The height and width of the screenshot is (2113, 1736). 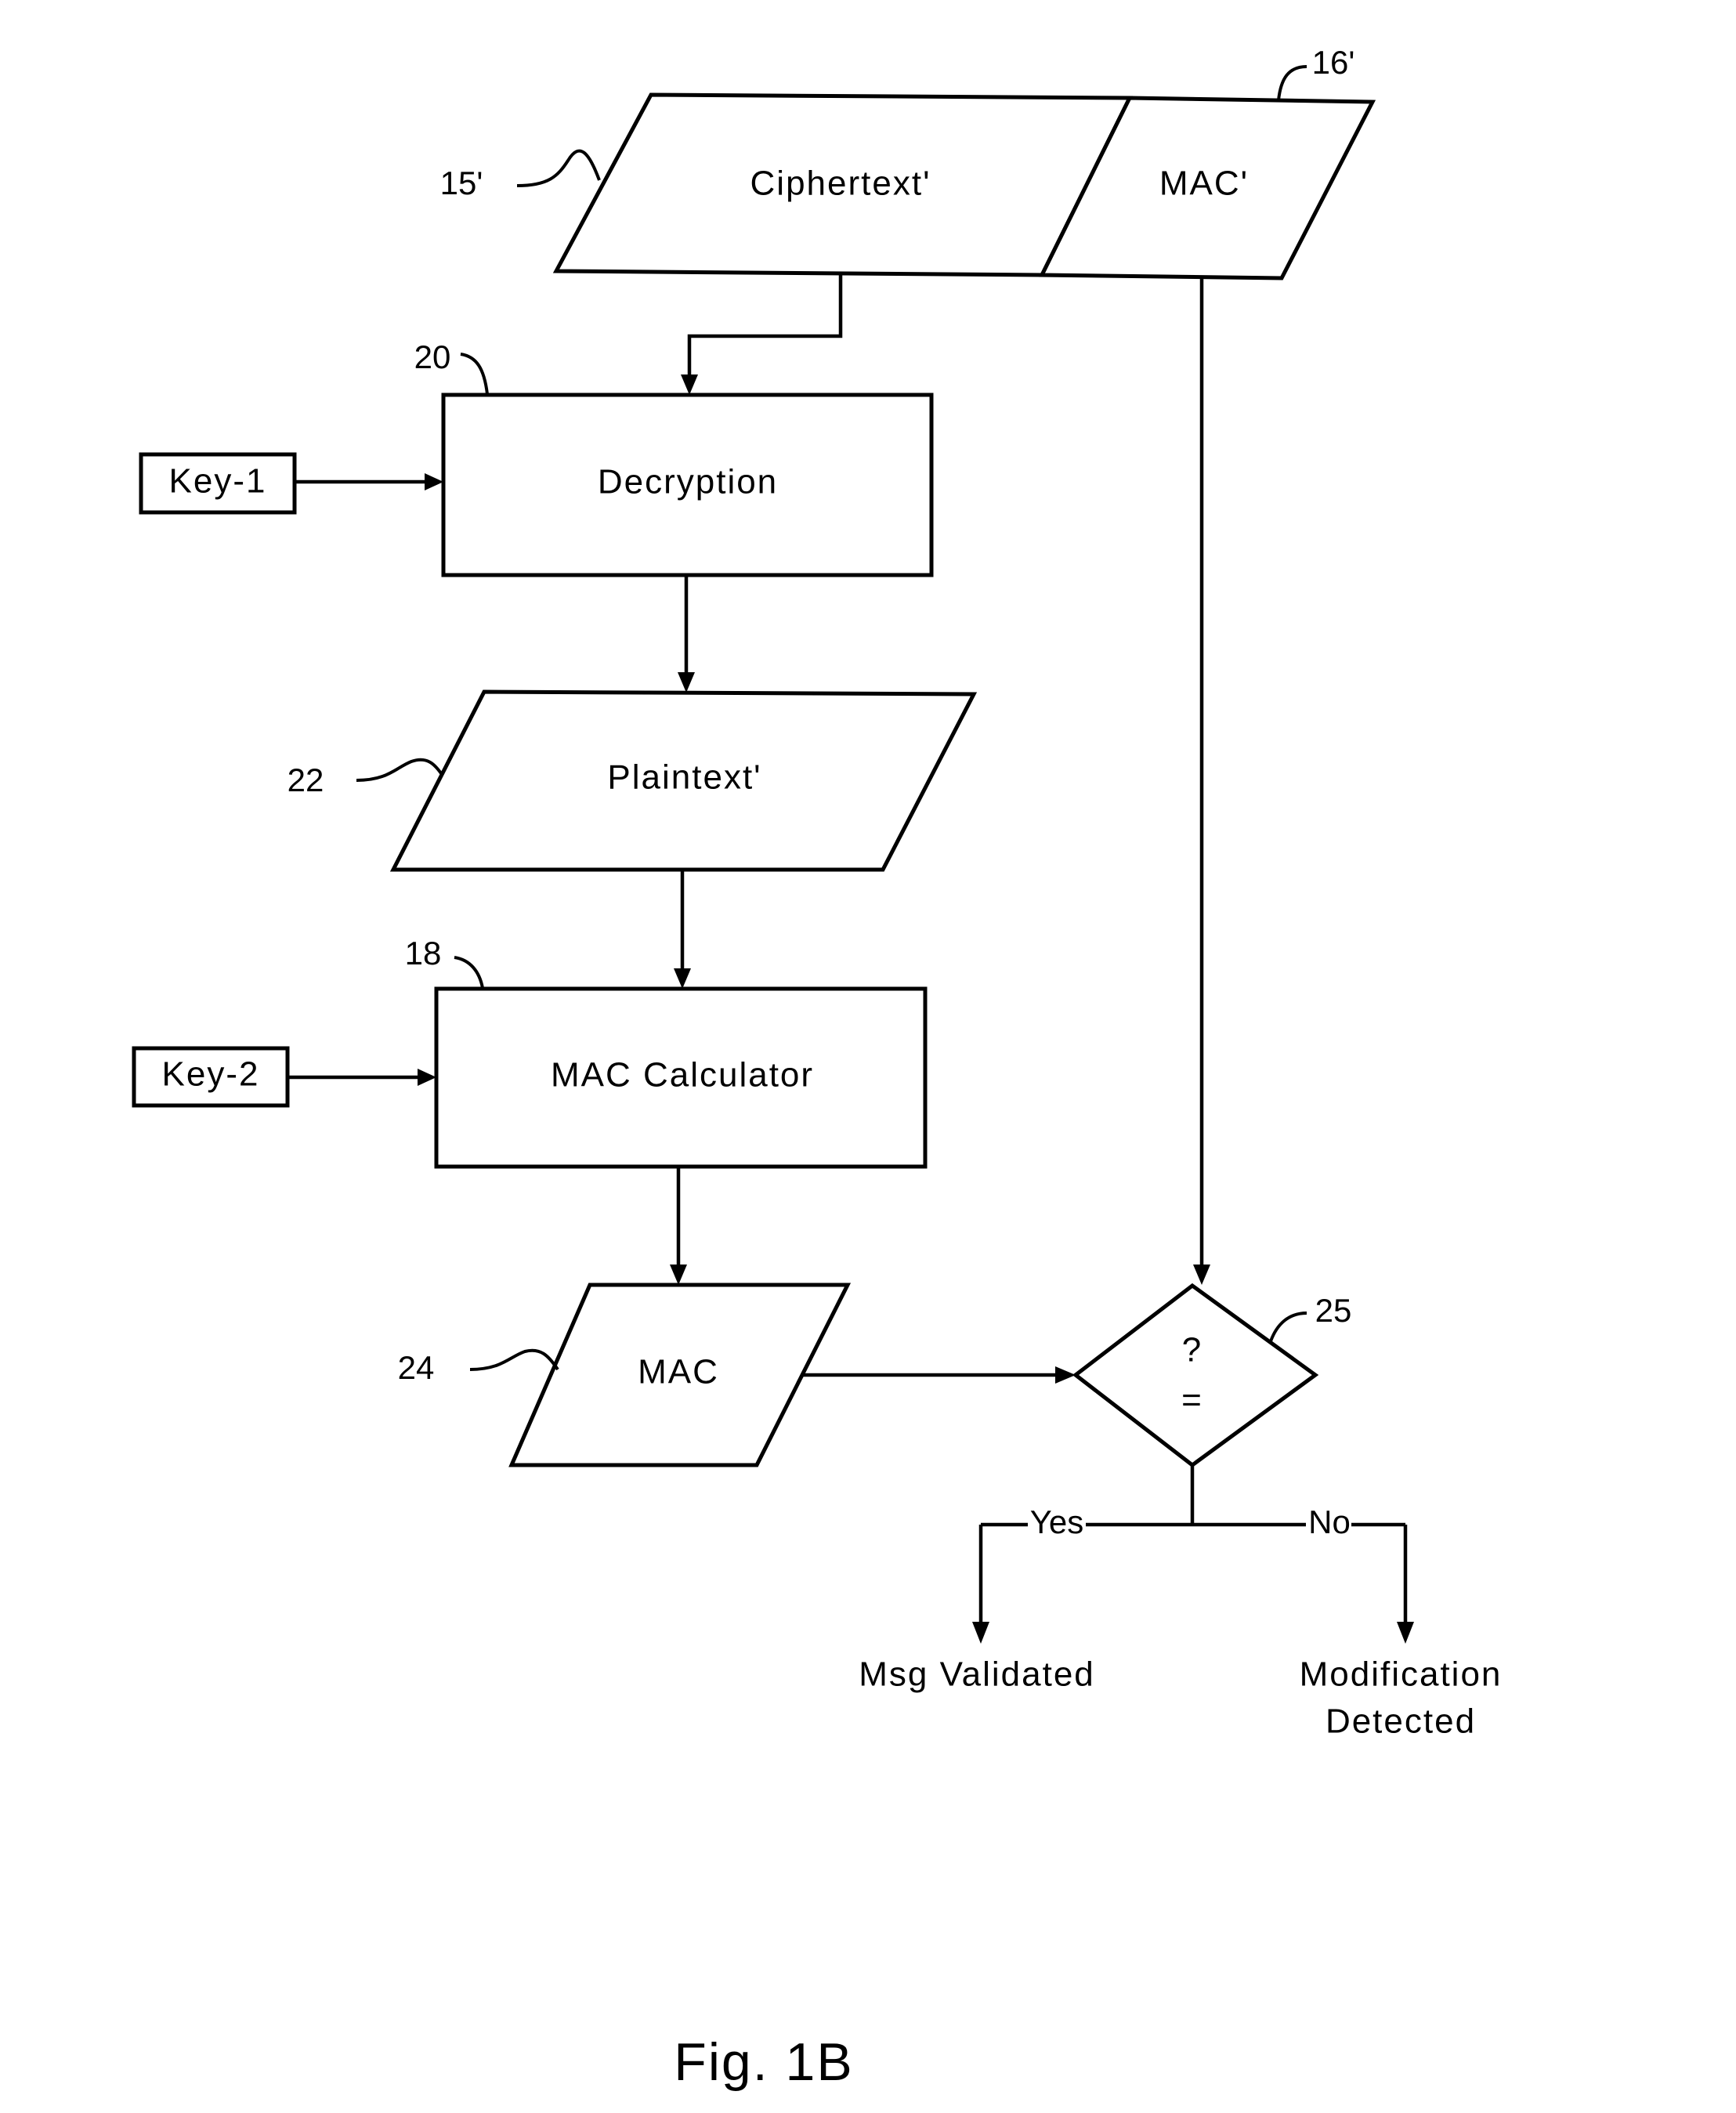 I want to click on ref-20: 20, so click(x=432, y=356).